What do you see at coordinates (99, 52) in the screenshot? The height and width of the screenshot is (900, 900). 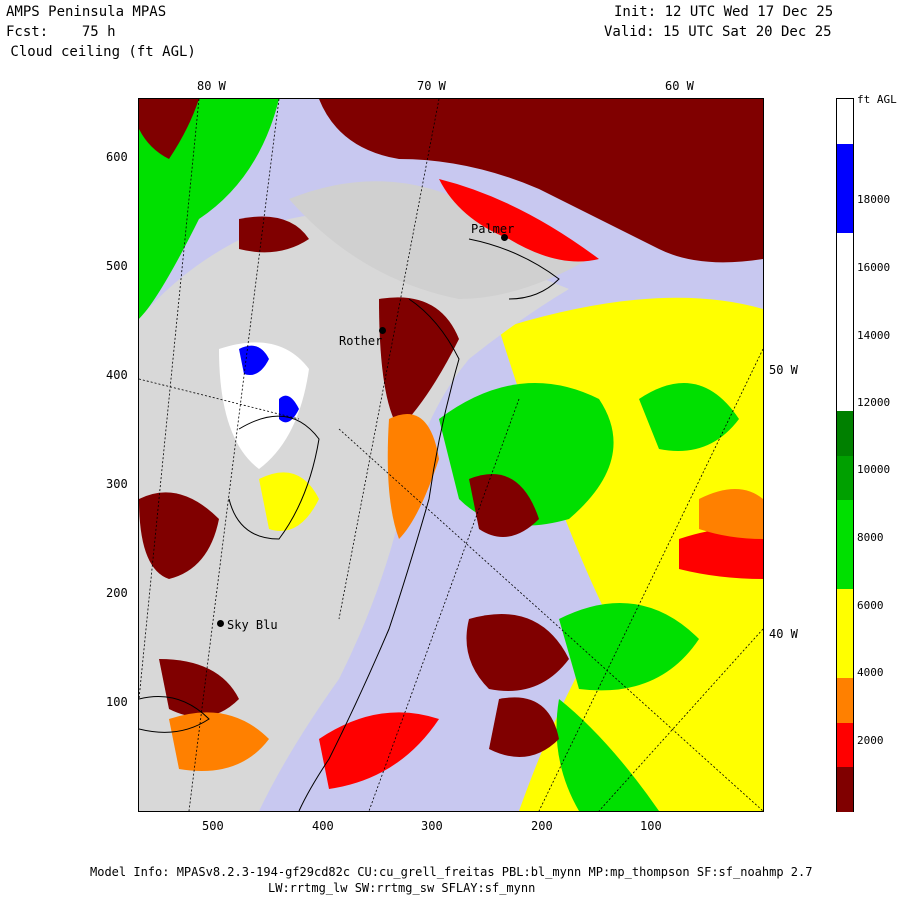 I see `field-name: Cloud ceiling (ft AGL)` at bounding box center [99, 52].